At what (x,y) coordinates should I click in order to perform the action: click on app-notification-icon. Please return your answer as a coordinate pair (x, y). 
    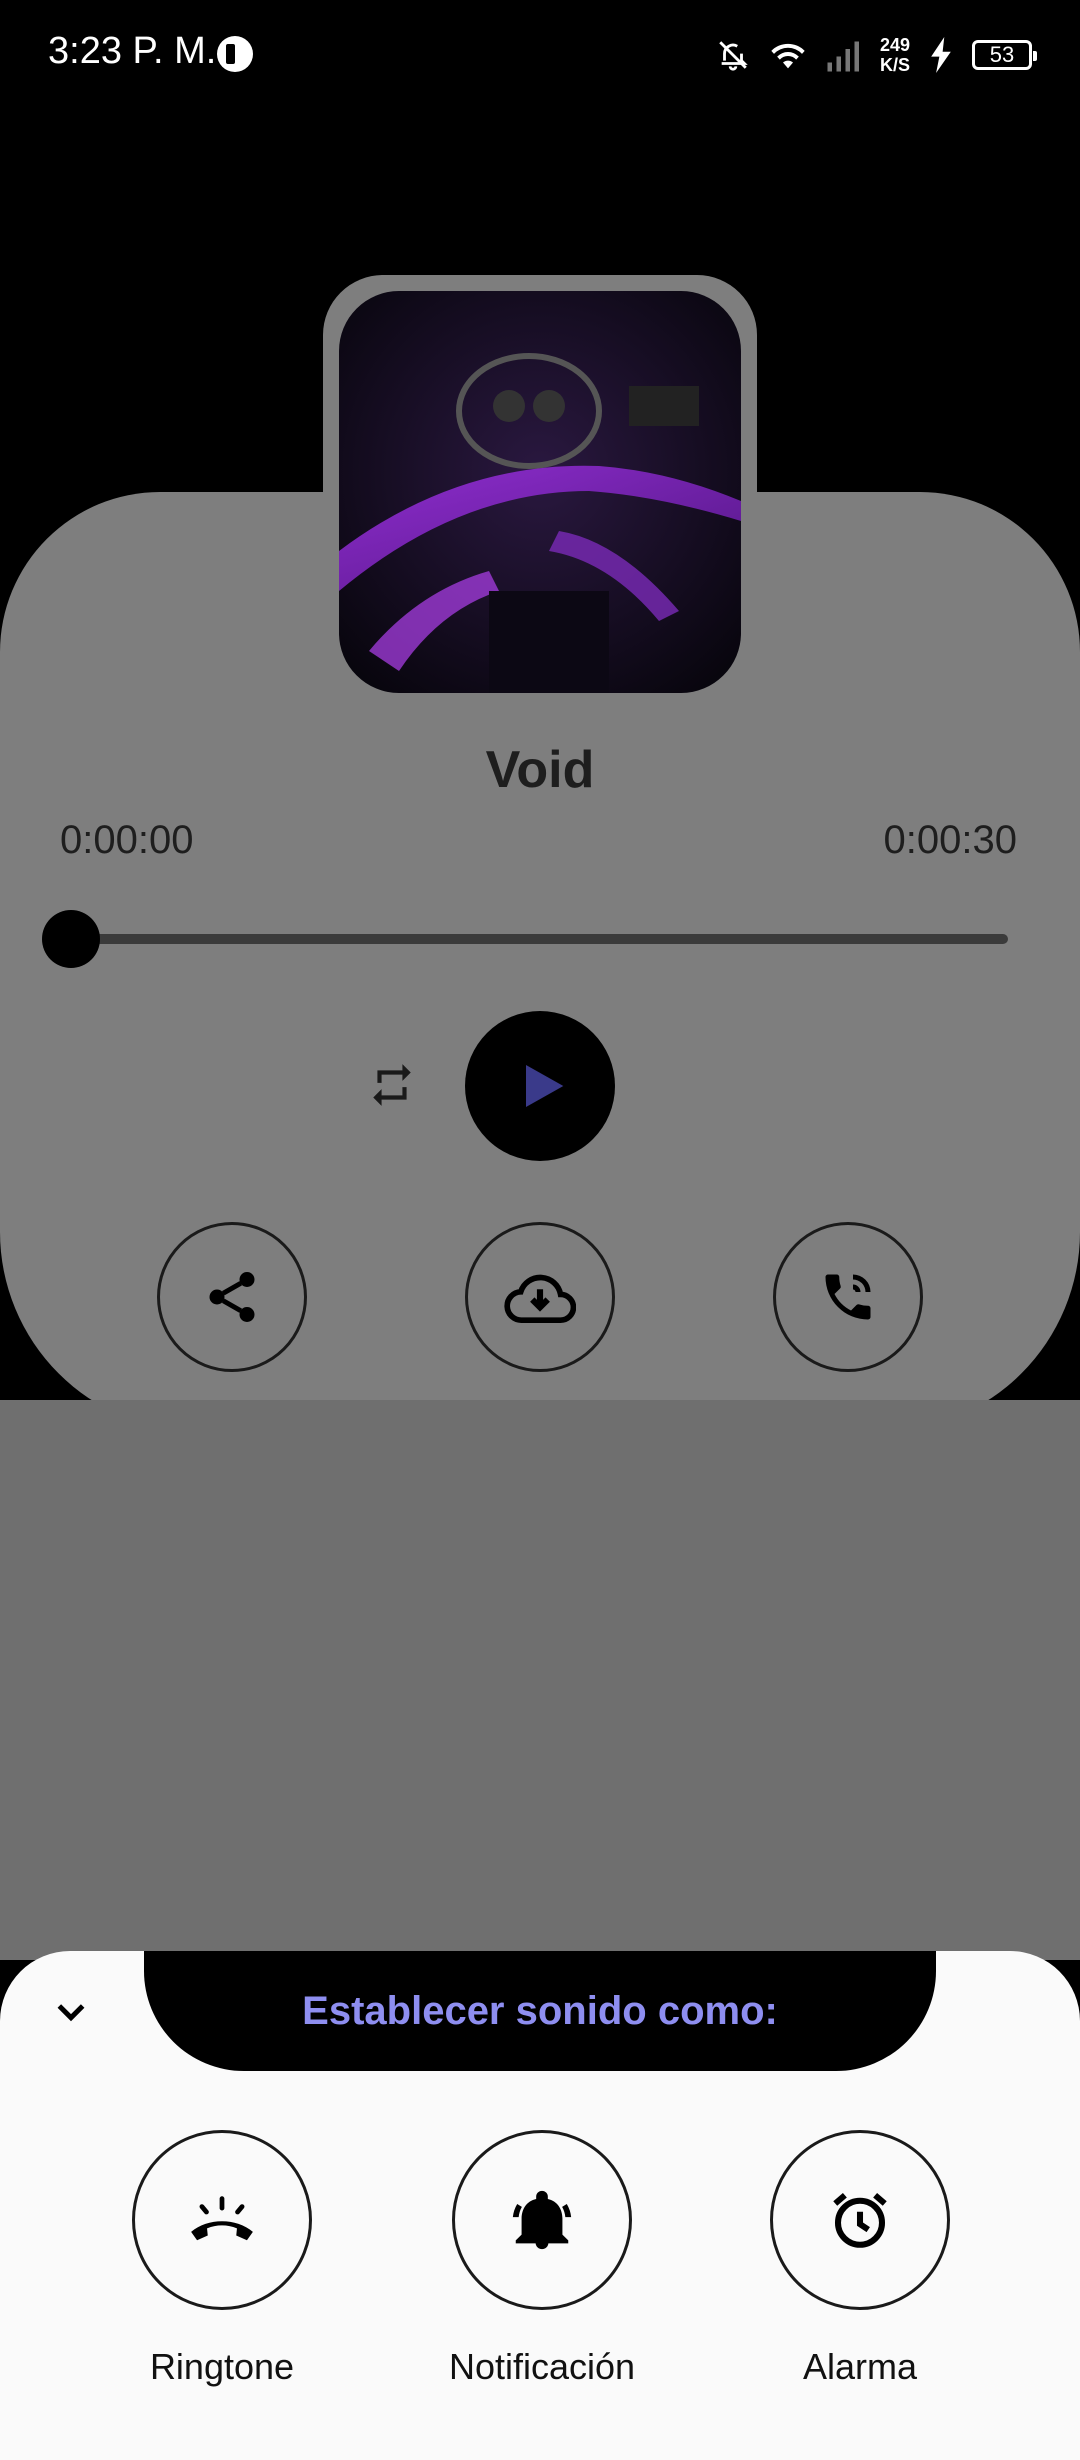
    Looking at the image, I should click on (235, 54).